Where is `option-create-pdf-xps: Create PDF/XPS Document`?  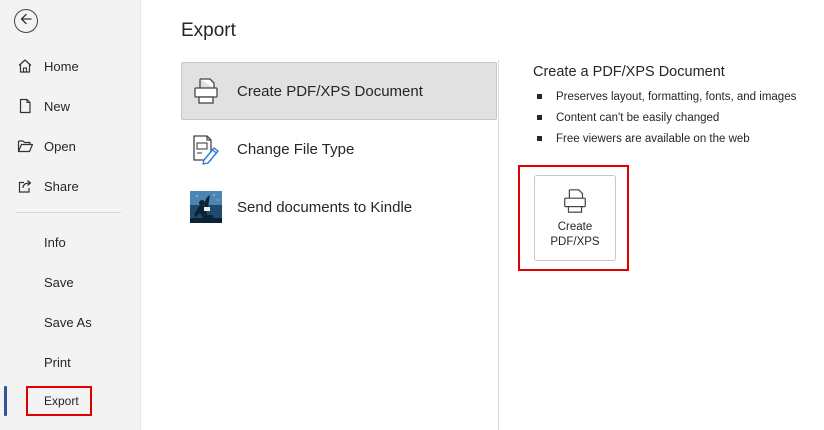 option-create-pdf-xps: Create PDF/XPS Document is located at coordinates (339, 91).